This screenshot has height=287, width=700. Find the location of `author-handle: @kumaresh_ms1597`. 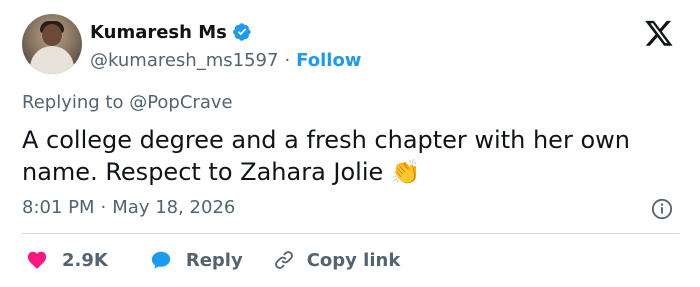

author-handle: @kumaresh_ms1597 is located at coordinates (184, 60).